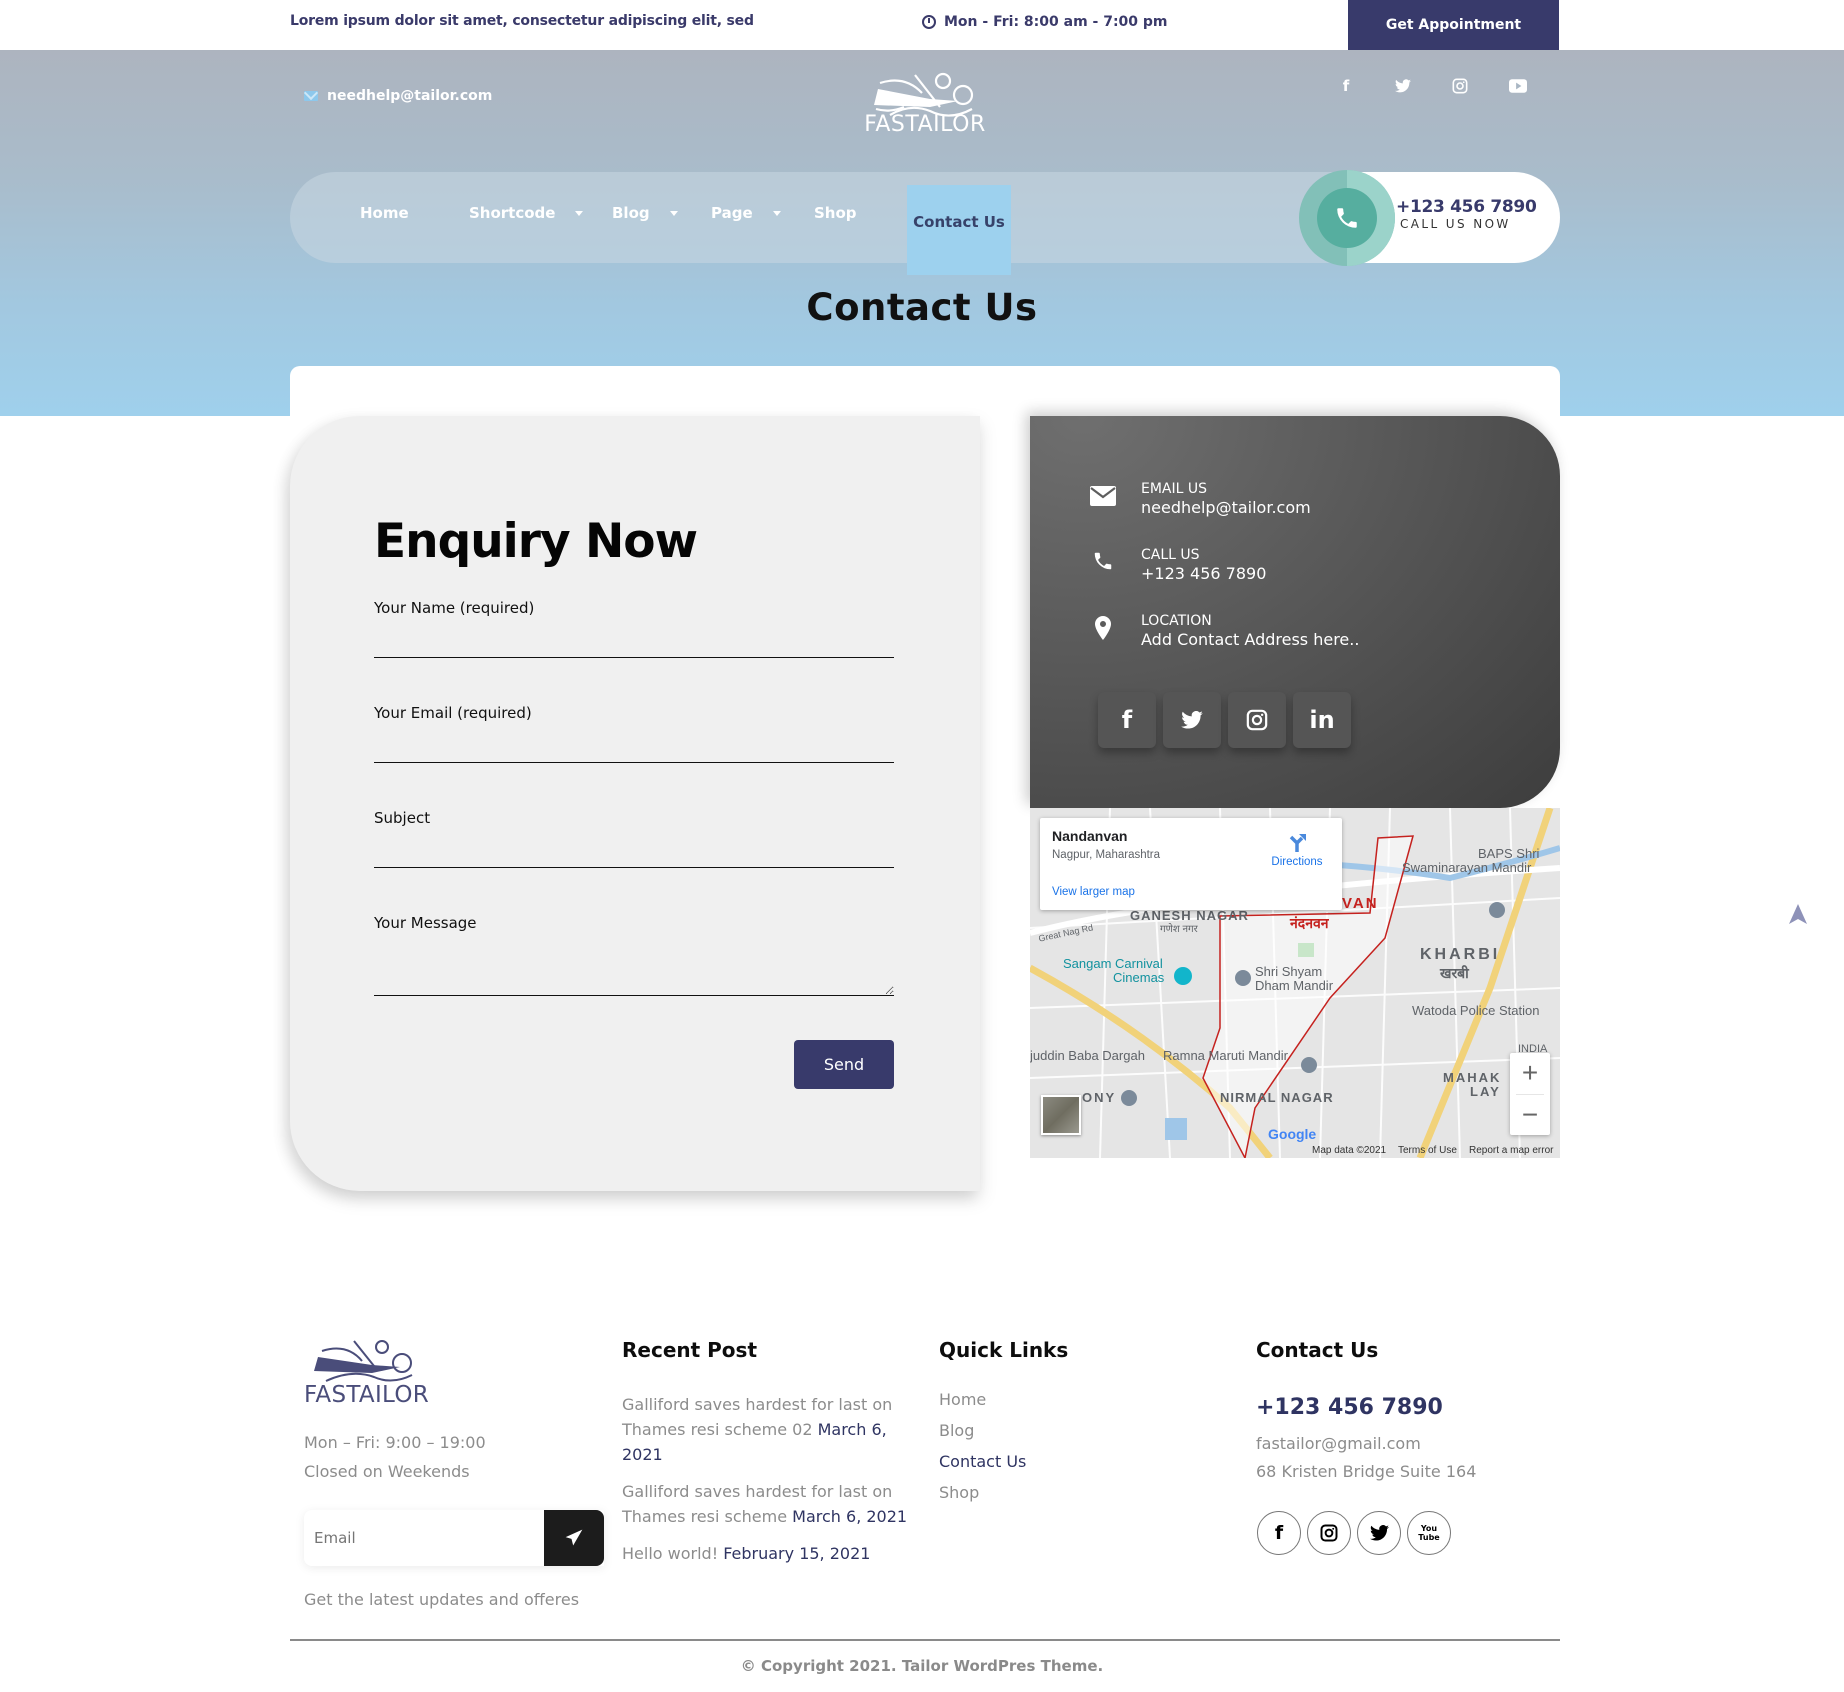 The image size is (1844, 1692). I want to click on post-title: Thames resi scheme, so click(704, 1516).